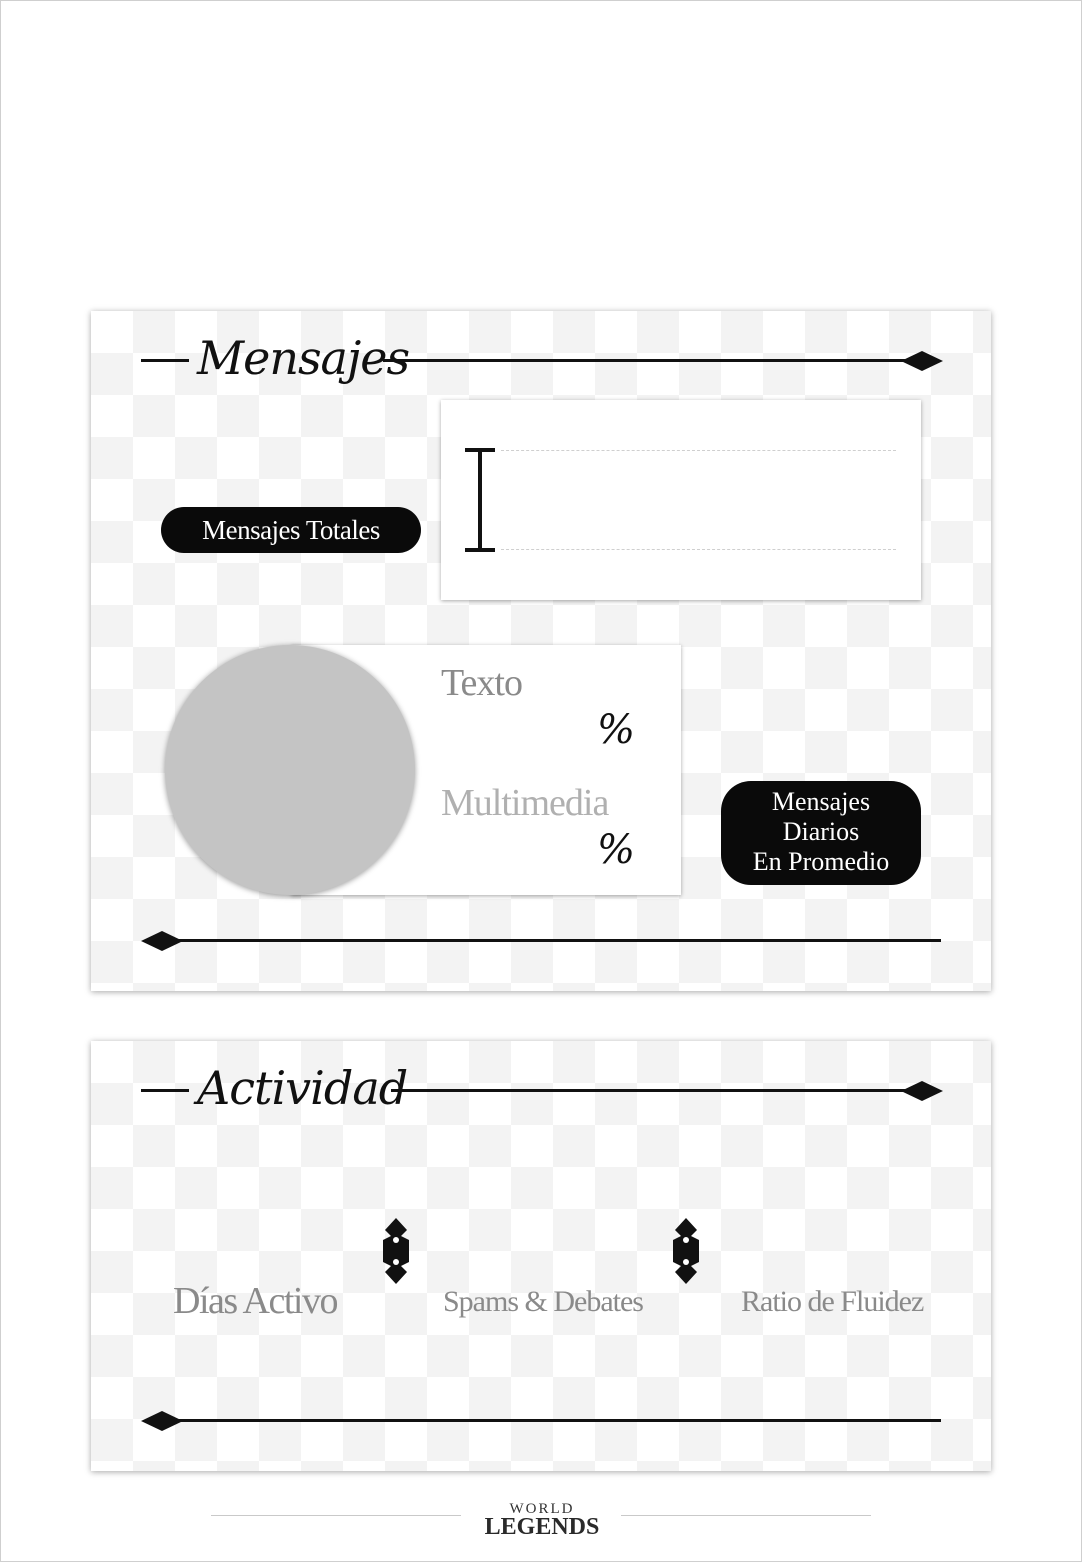 Image resolution: width=1082 pixels, height=1562 pixels. What do you see at coordinates (542, 1527) in the screenshot?
I see `logo-word-legends: LEGENDS` at bounding box center [542, 1527].